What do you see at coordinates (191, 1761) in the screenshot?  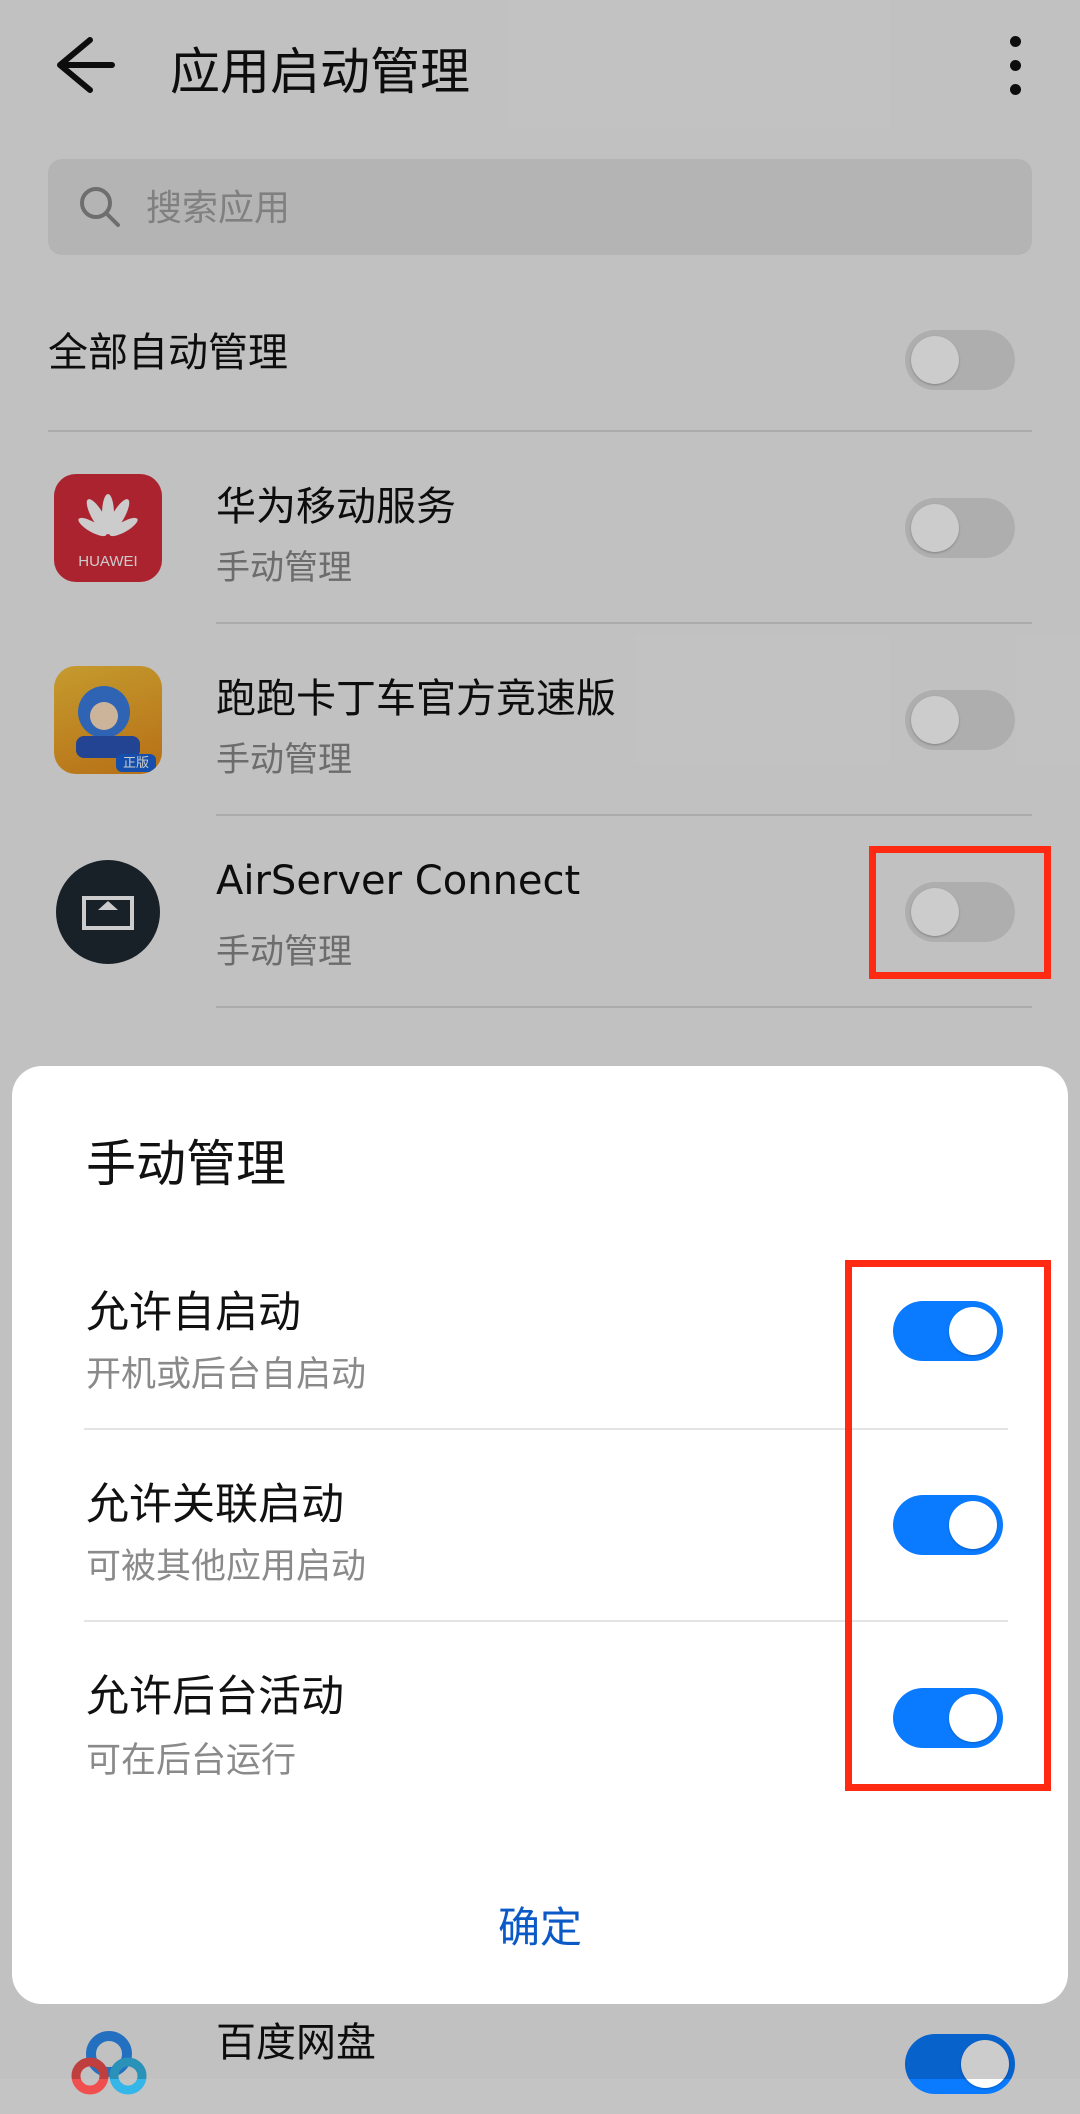 I see `option-description: 可在后台运行` at bounding box center [191, 1761].